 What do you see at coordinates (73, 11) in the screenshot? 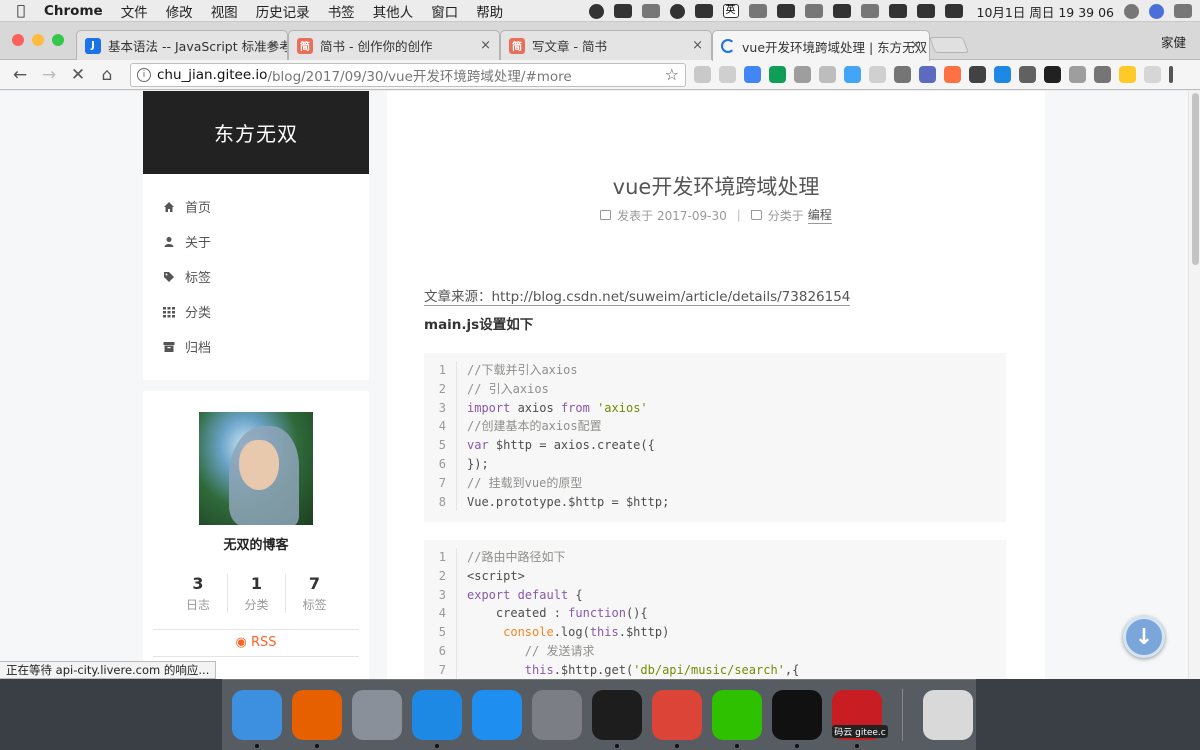
I see `menubar-app-name: Chrome` at bounding box center [73, 11].